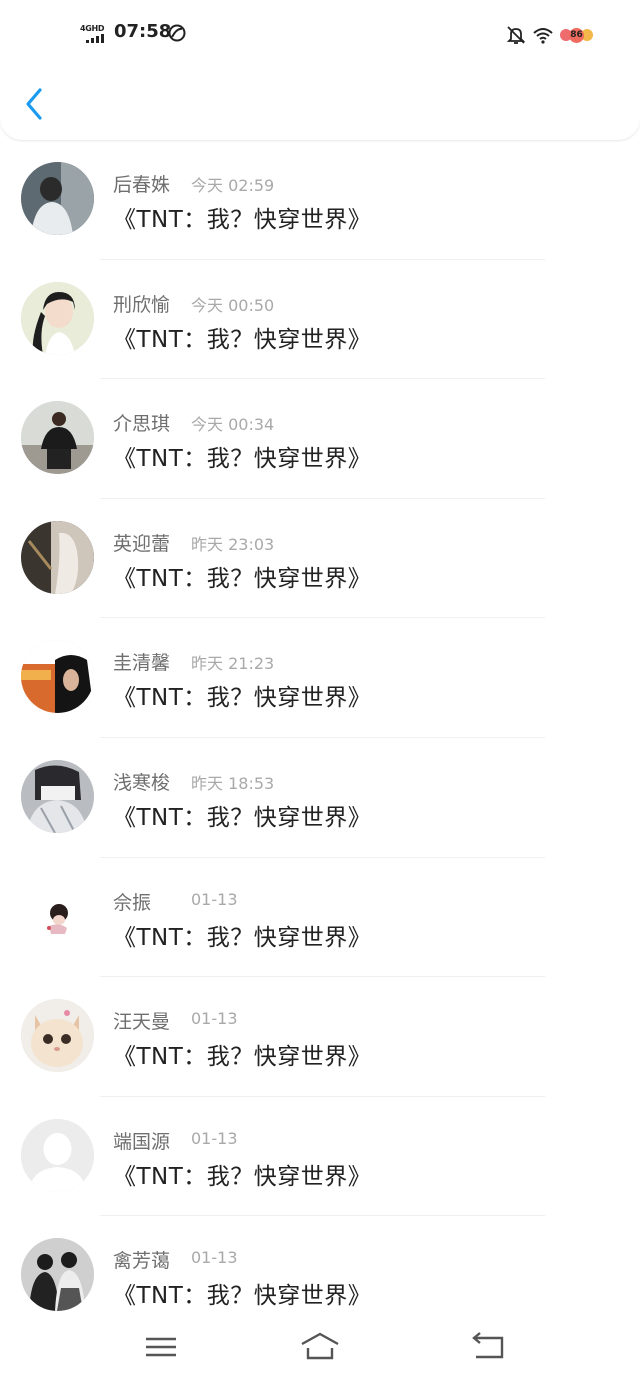  Describe the element at coordinates (233, 185) in the screenshot. I see `message-time: 今天 02:59` at that location.